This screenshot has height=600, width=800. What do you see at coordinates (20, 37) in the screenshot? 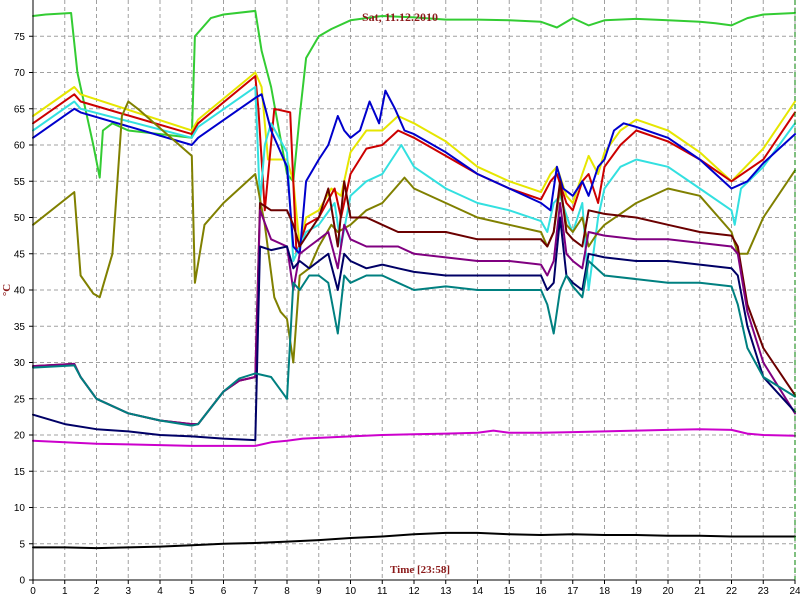
I see `y-tick-label: 75` at bounding box center [20, 37].